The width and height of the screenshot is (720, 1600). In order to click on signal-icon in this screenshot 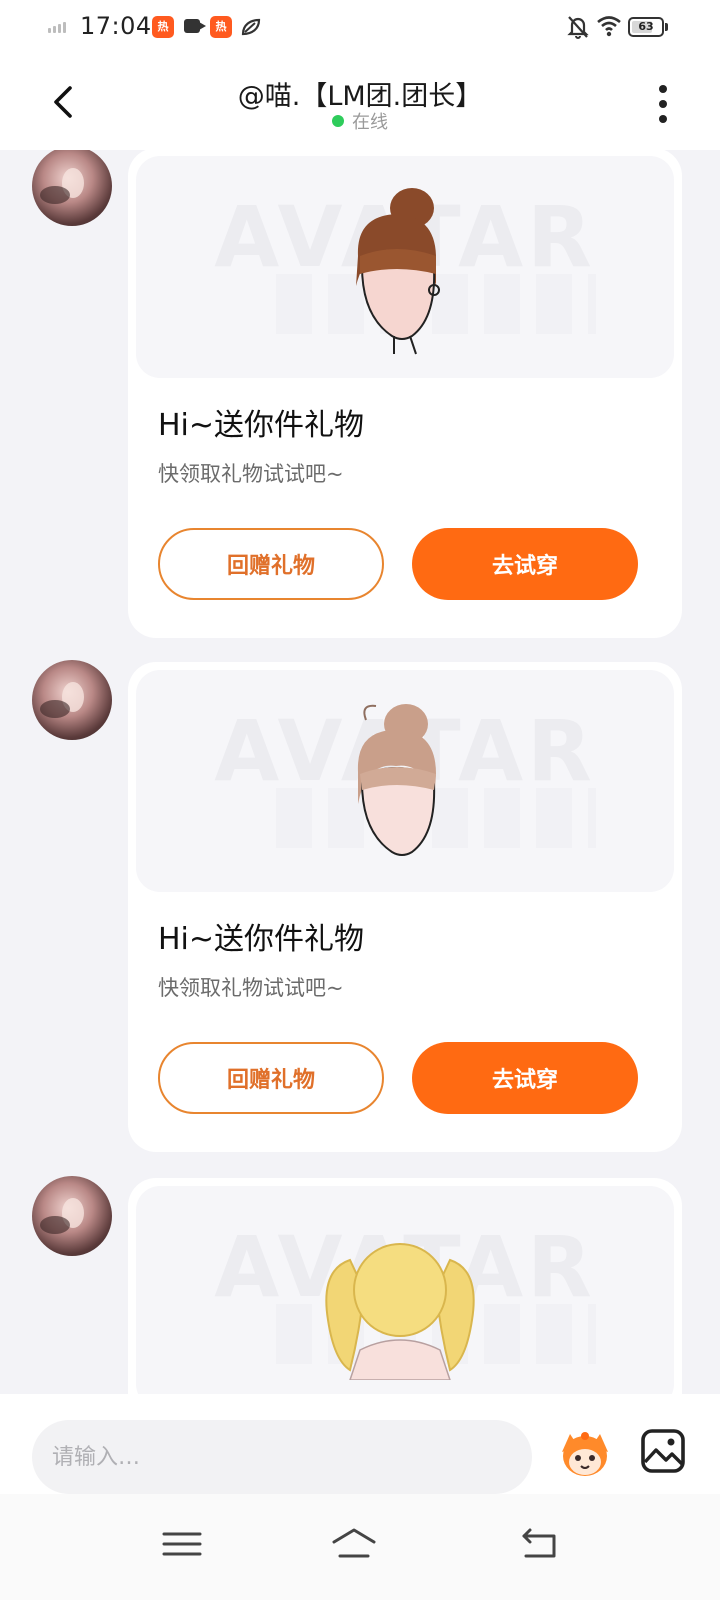, I will do `click(57, 27)`.